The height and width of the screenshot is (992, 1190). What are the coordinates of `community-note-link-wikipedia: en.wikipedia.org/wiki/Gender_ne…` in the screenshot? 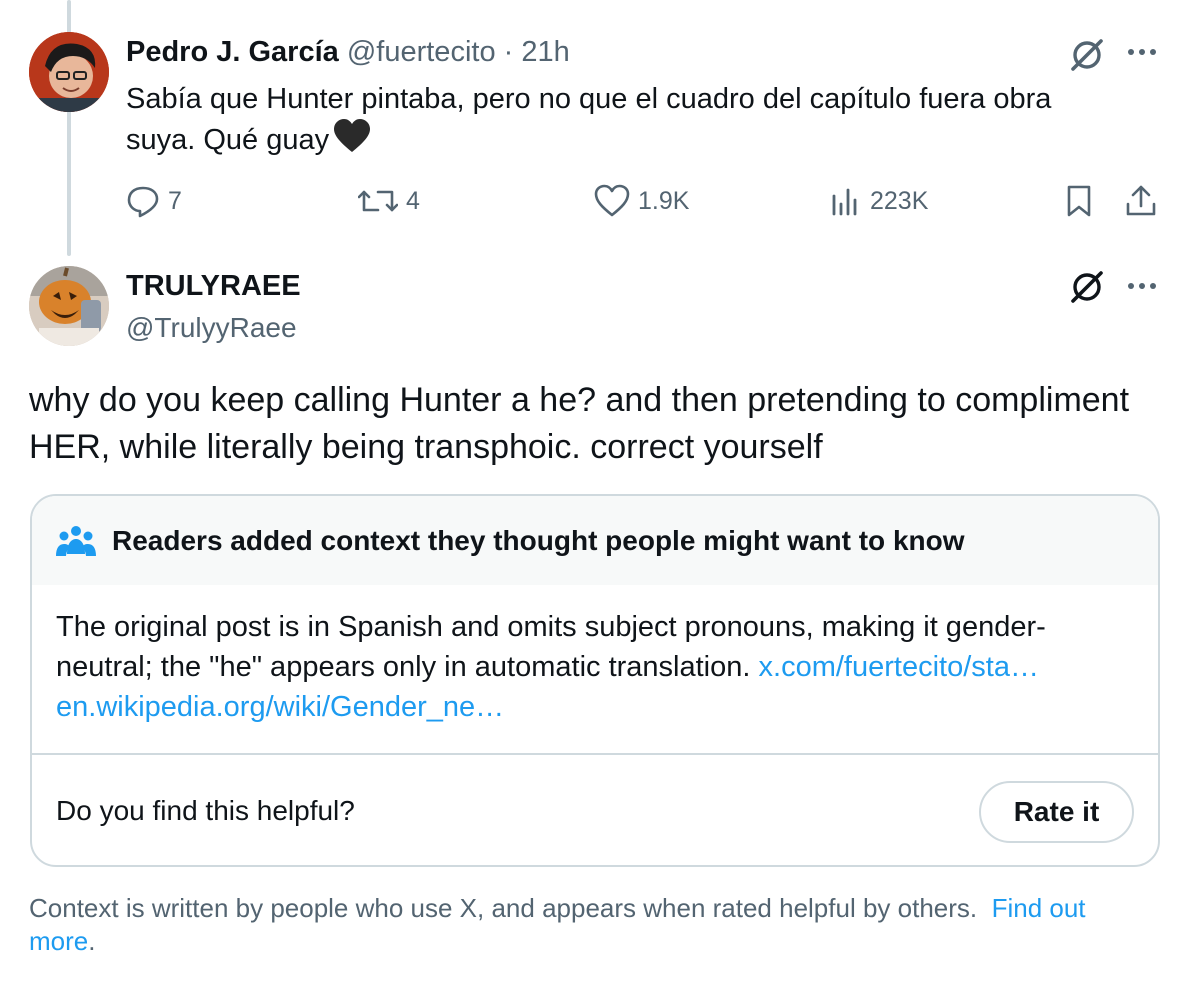 It's located at (280, 707).